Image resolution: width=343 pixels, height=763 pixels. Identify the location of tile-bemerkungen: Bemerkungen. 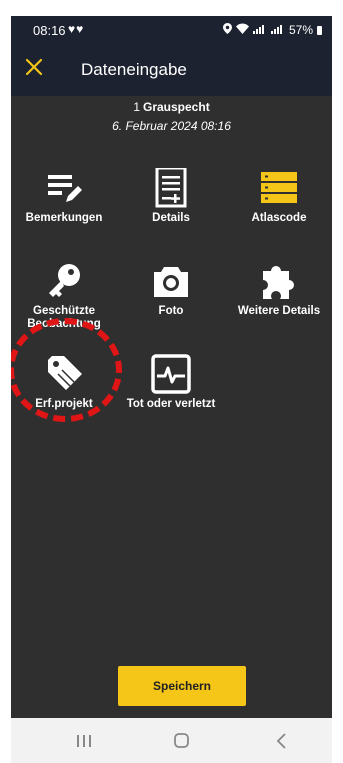
(64, 208).